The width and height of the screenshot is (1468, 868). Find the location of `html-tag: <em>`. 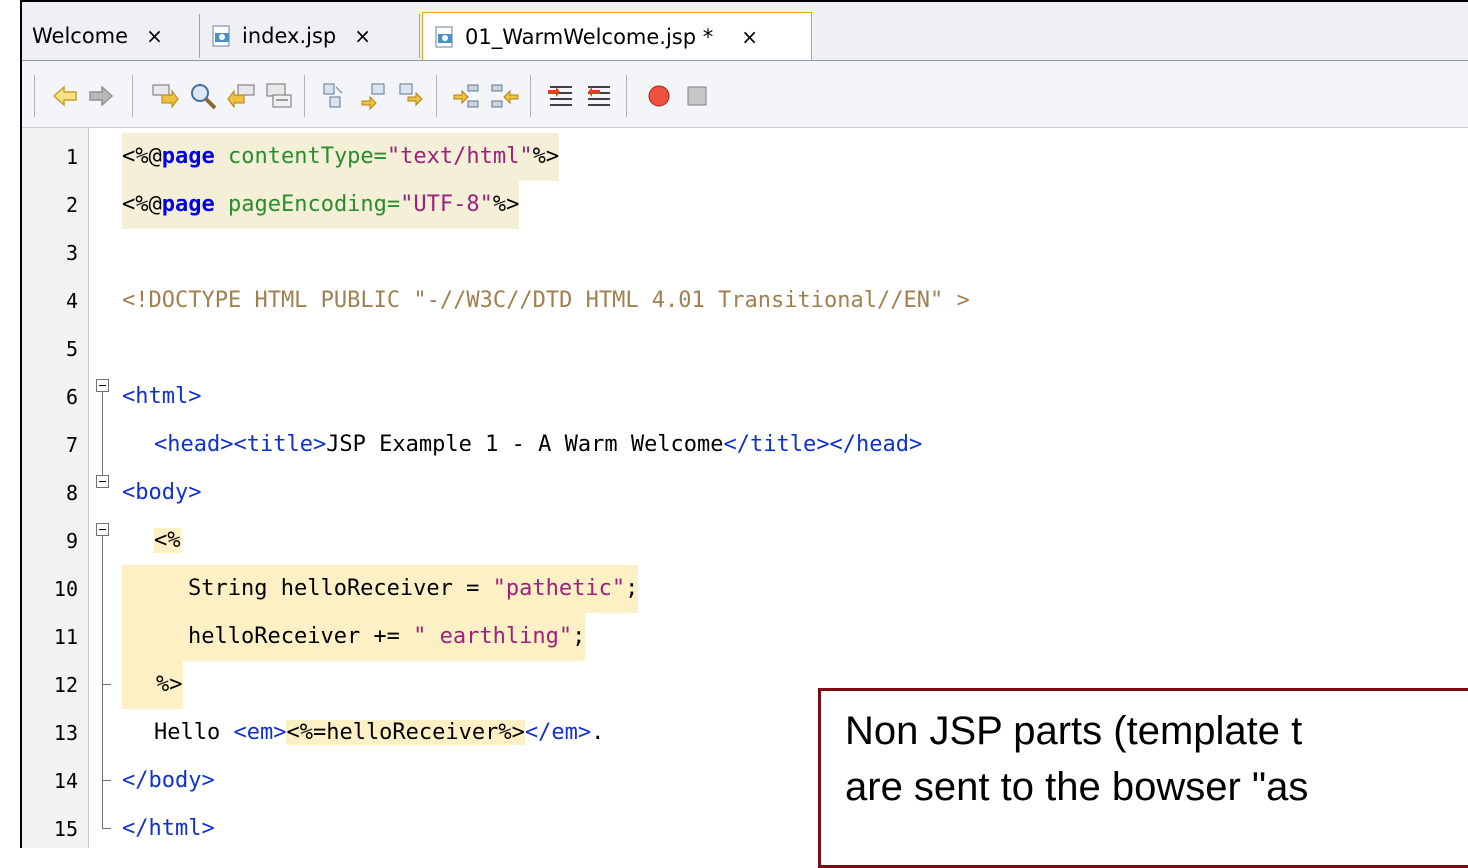

html-tag: <em> is located at coordinates (260, 732).